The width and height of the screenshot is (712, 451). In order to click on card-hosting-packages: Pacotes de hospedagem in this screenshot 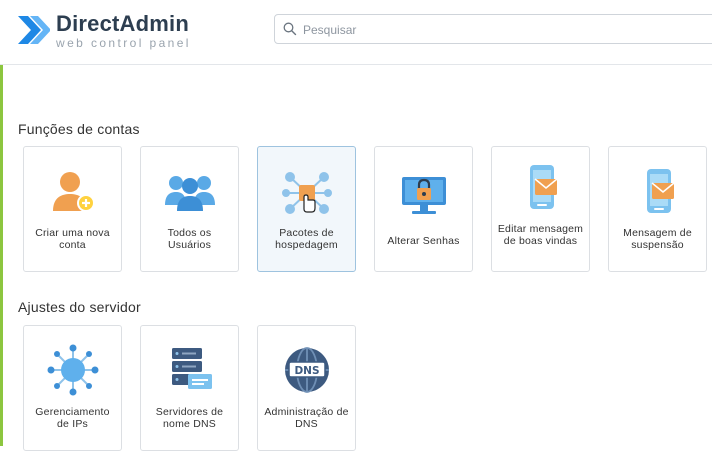, I will do `click(306, 209)`.